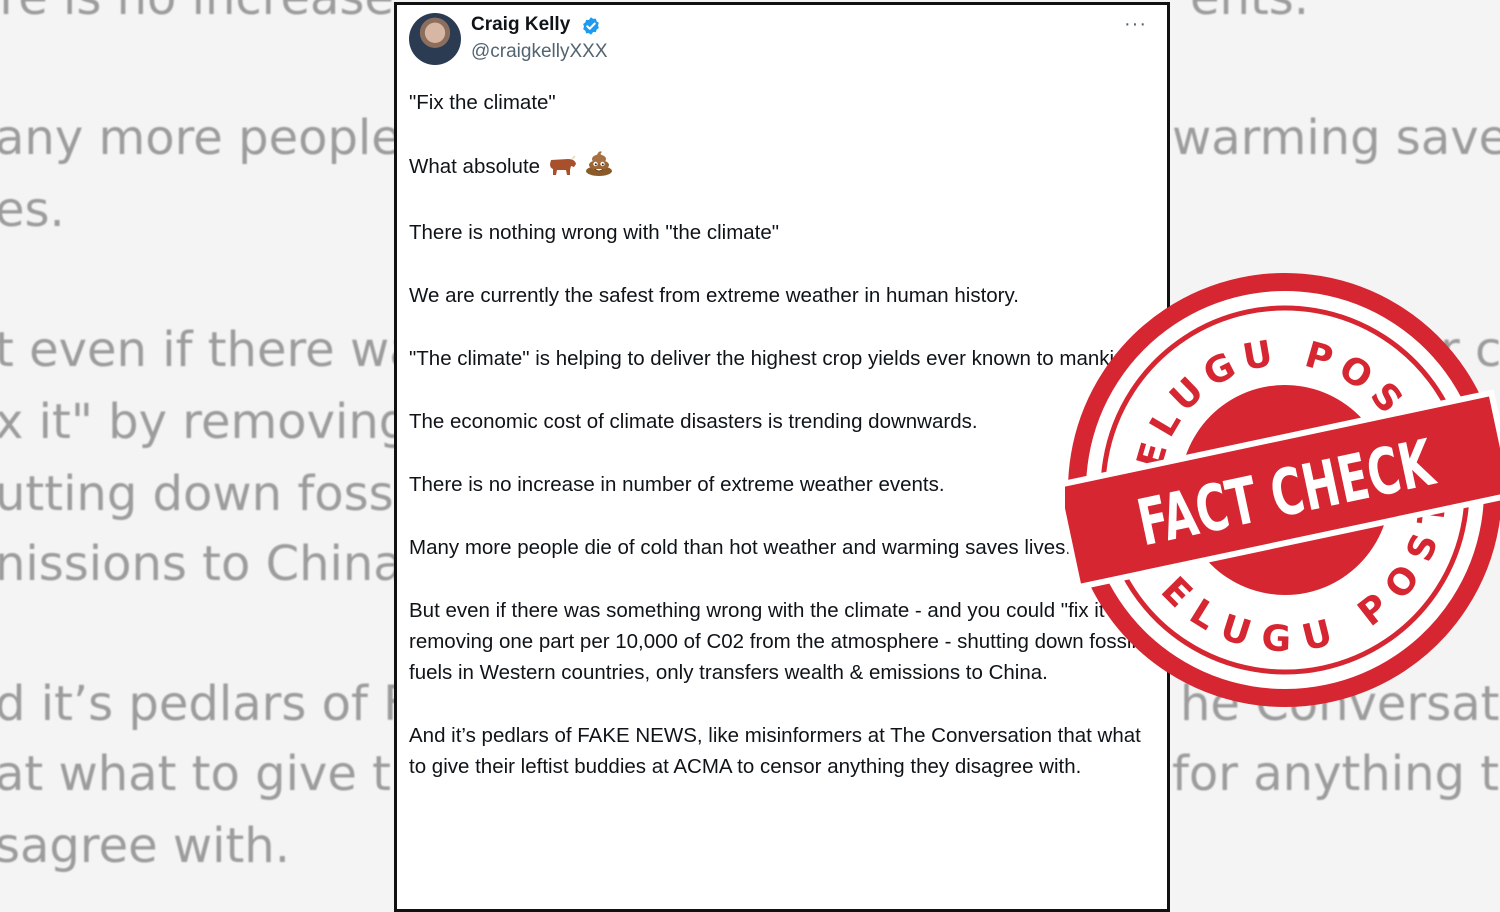 Image resolution: width=1500 pixels, height=912 pixels. I want to click on more-options-icon: ···, so click(1135, 24).